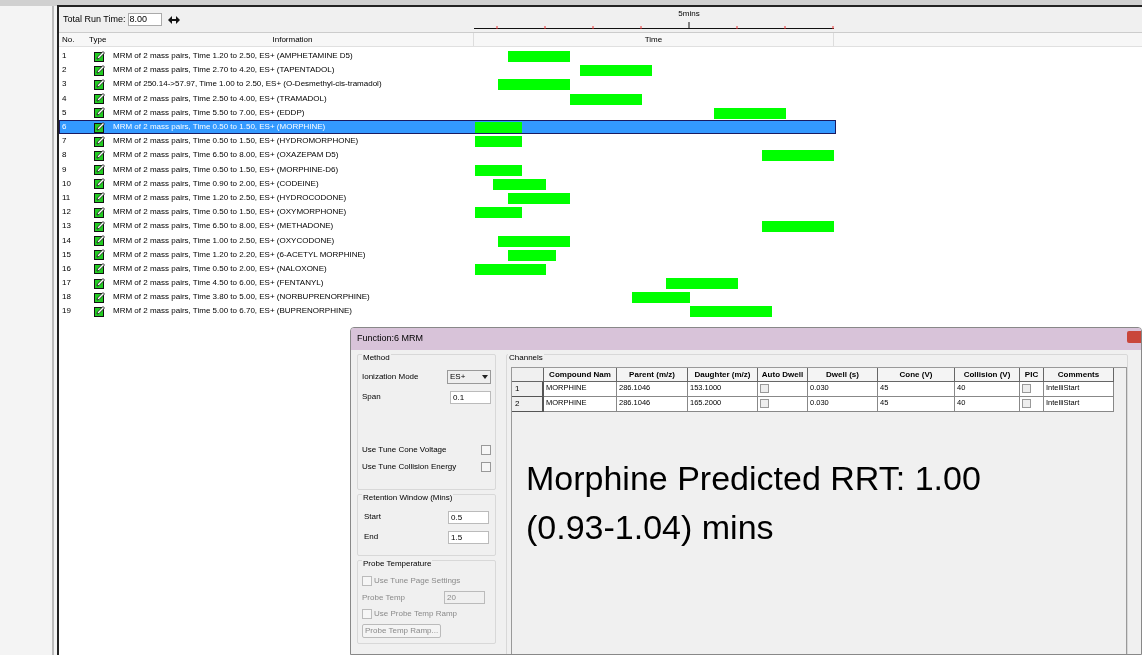 This screenshot has width=1142, height=655. I want to click on function-row: 2 MRM of 2 mass pairs, Time 2.70 to 4.20, ES+ (TAPENTADOL), so click(447, 70).